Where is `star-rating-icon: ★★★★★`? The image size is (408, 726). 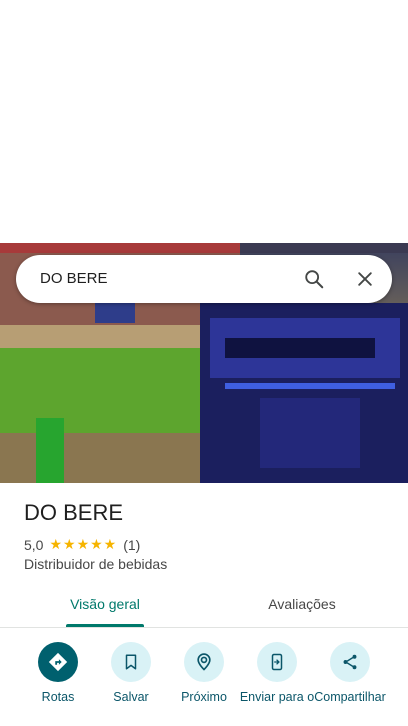 star-rating-icon: ★★★★★ is located at coordinates (83, 544).